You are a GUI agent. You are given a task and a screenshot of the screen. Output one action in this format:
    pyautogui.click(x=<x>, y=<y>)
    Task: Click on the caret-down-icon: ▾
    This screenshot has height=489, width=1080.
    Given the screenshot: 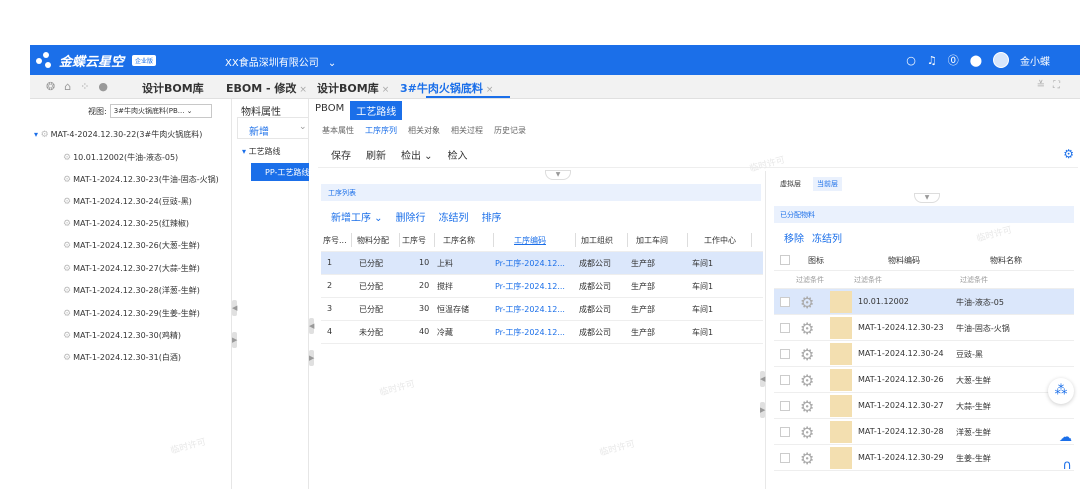 What is the action you would take?
    pyautogui.click(x=36, y=134)
    